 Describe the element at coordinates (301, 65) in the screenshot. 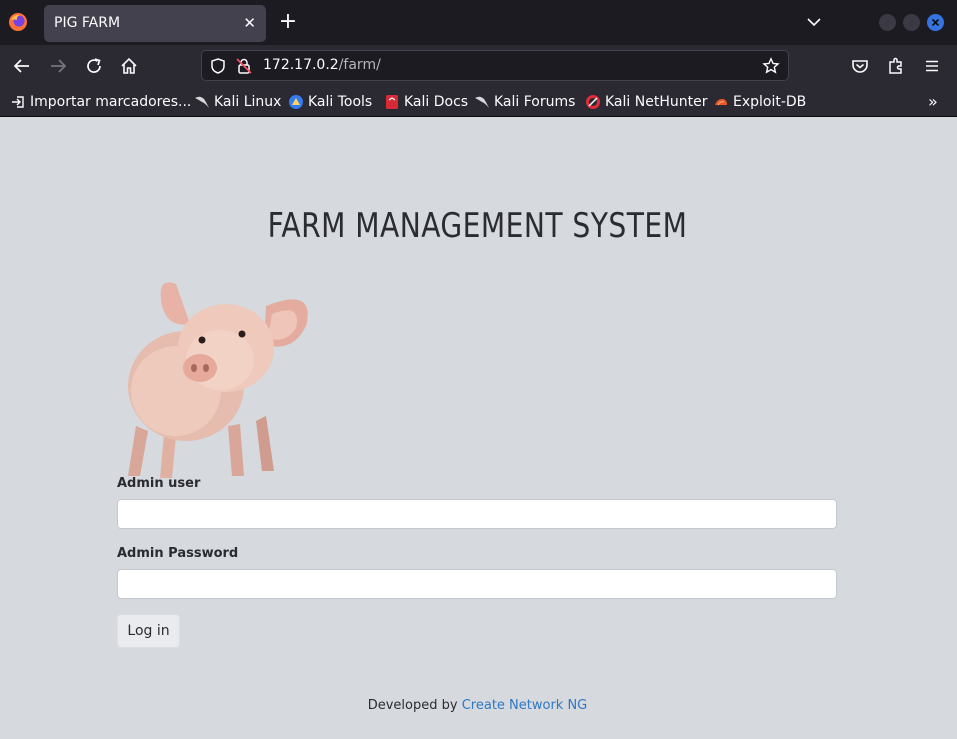

I see `url-host: 172.17.0.2` at that location.